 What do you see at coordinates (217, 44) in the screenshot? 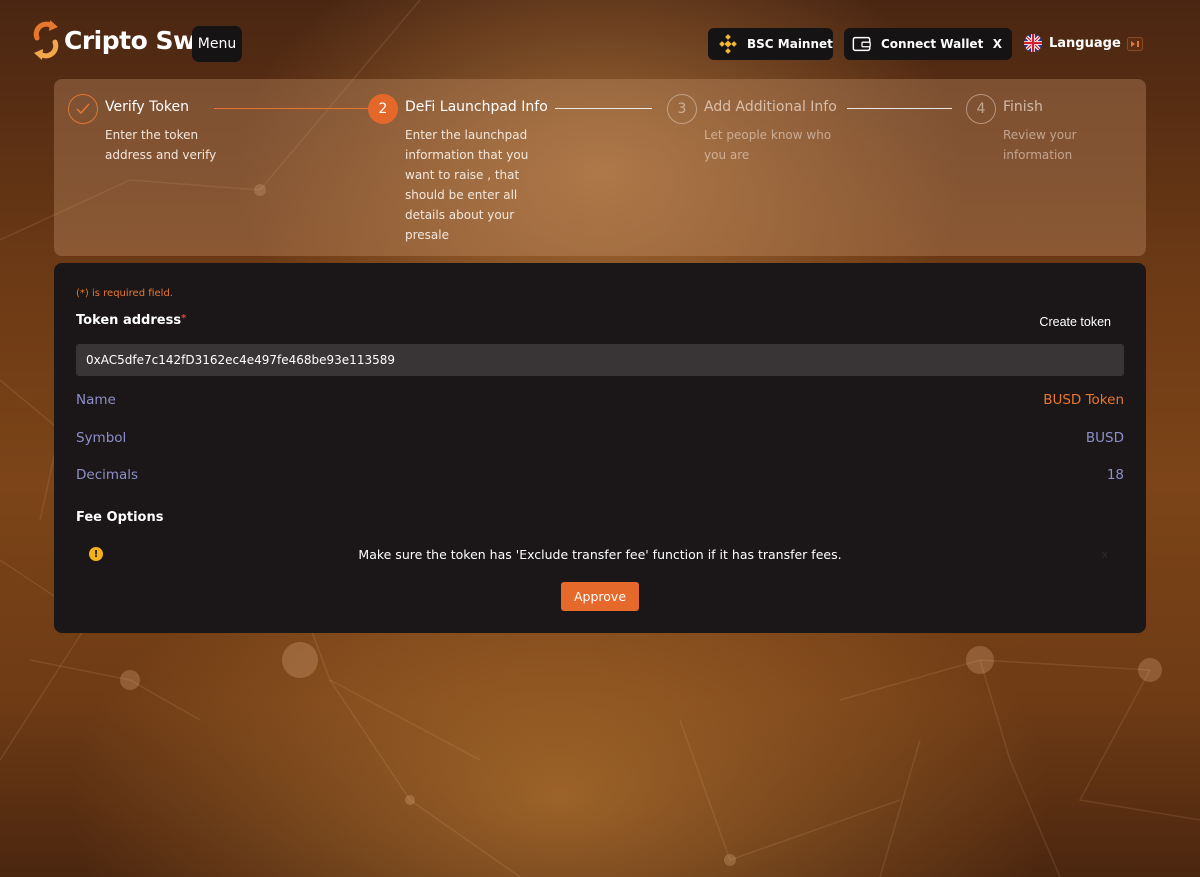
I see `menu-button: Menu` at bounding box center [217, 44].